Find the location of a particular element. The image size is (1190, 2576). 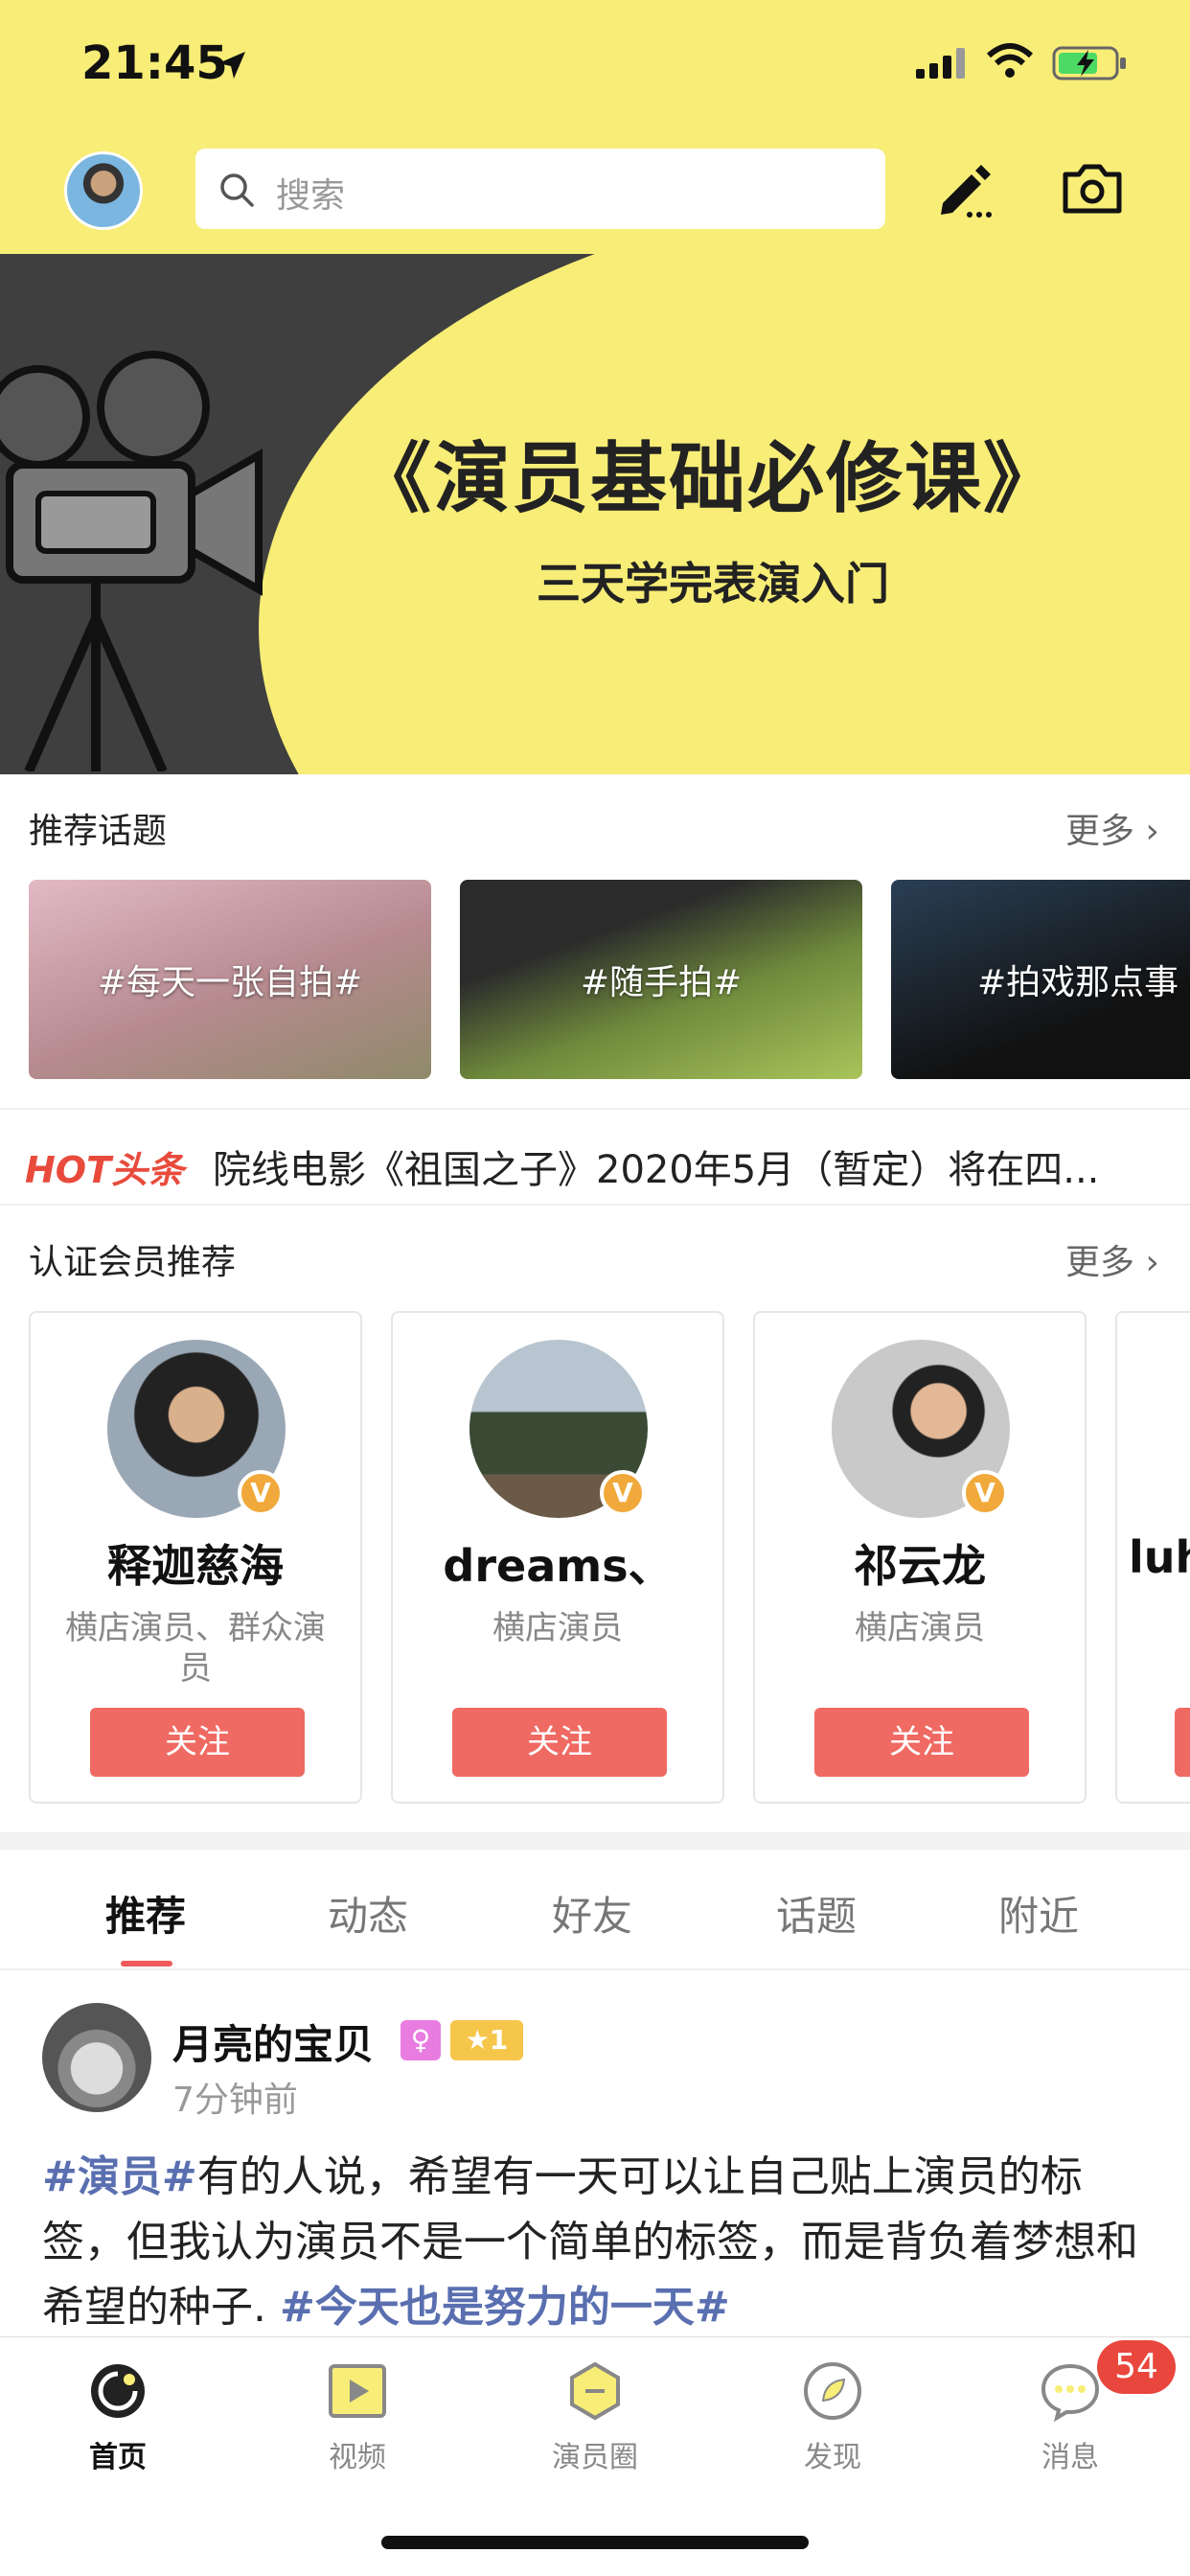

discover-icon is located at coordinates (833, 2391).